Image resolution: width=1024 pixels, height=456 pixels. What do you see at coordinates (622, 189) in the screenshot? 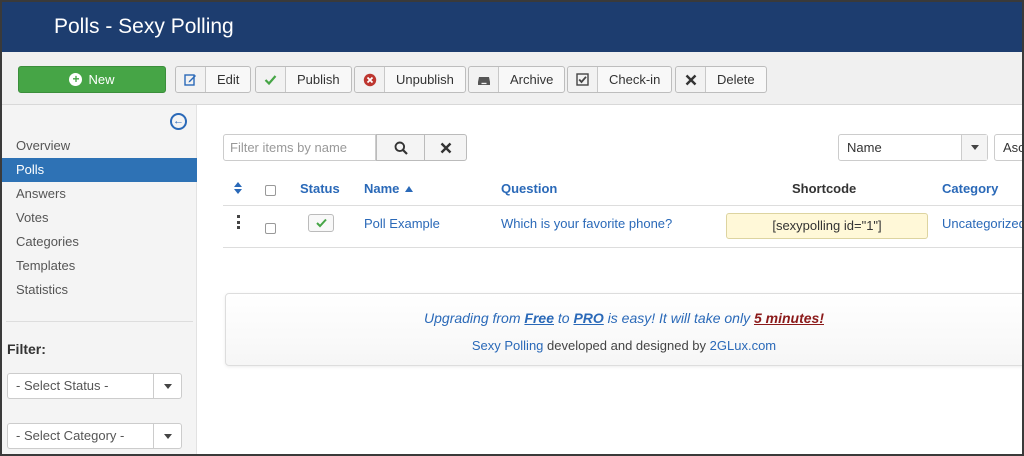
I see `table-header: Status Name Question Shortcode Category` at bounding box center [622, 189].